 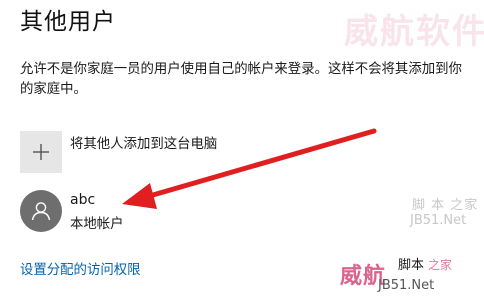 I want to click on watermark-top: 威航软件网, so click(x=414, y=32).